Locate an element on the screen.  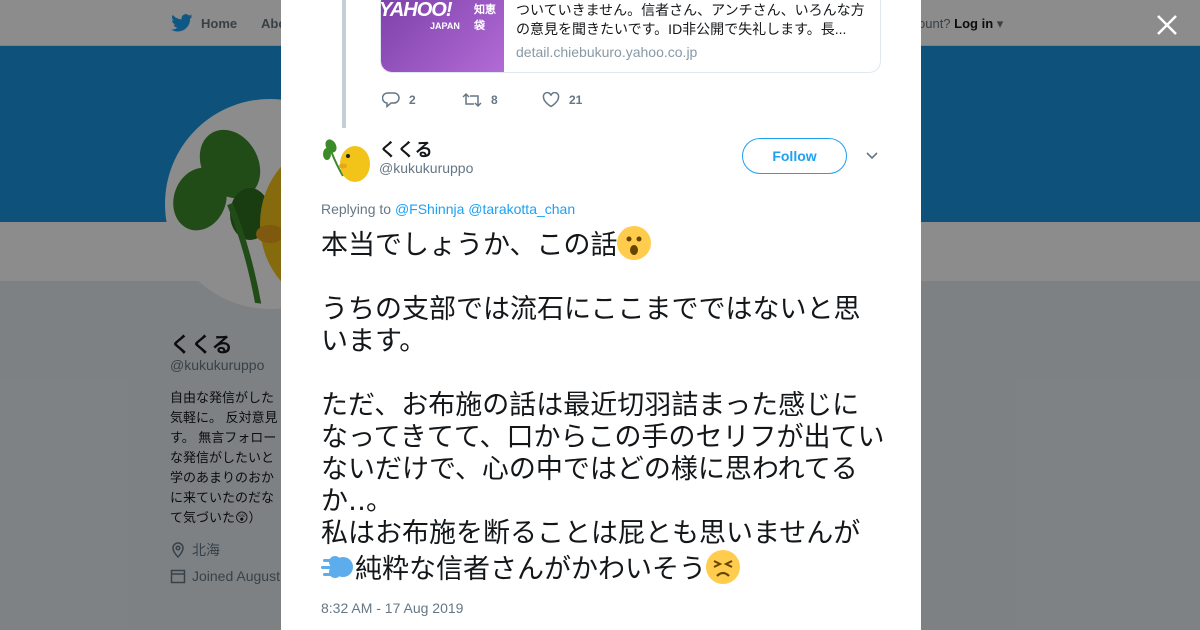
reply-count: 2 is located at coordinates (412, 100).